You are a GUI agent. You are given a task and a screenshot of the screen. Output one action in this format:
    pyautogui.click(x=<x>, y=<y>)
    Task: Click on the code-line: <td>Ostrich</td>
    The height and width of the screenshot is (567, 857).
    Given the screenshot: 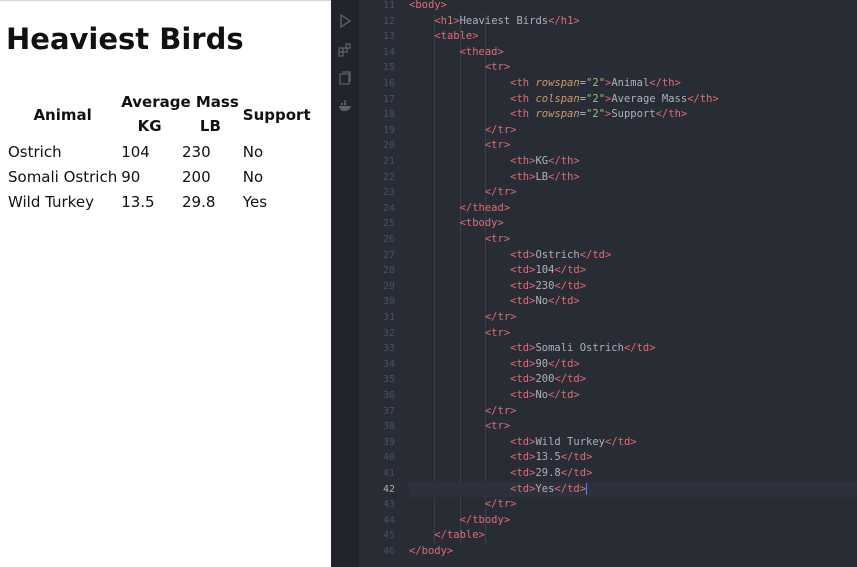 What is the action you would take?
    pyautogui.click(x=633, y=256)
    